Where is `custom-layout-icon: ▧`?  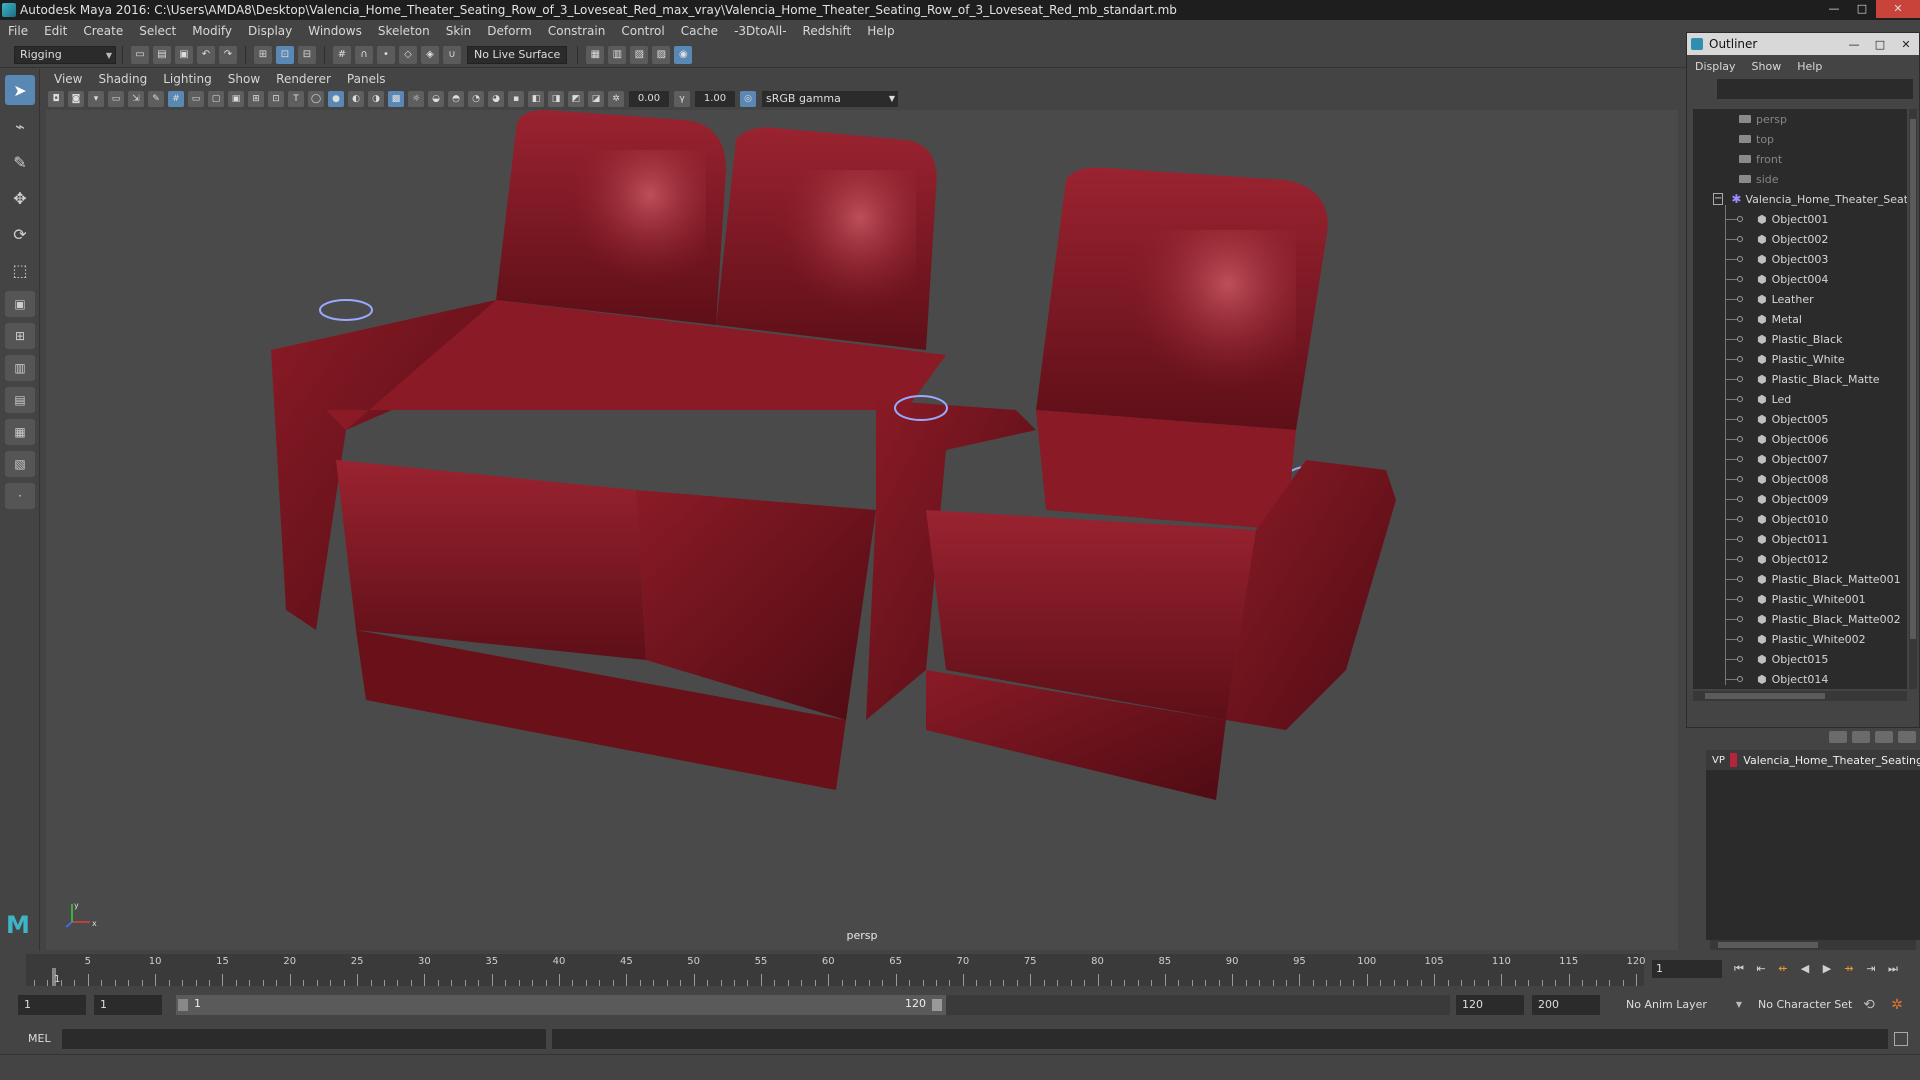
custom-layout-icon: ▧ is located at coordinates (20, 464).